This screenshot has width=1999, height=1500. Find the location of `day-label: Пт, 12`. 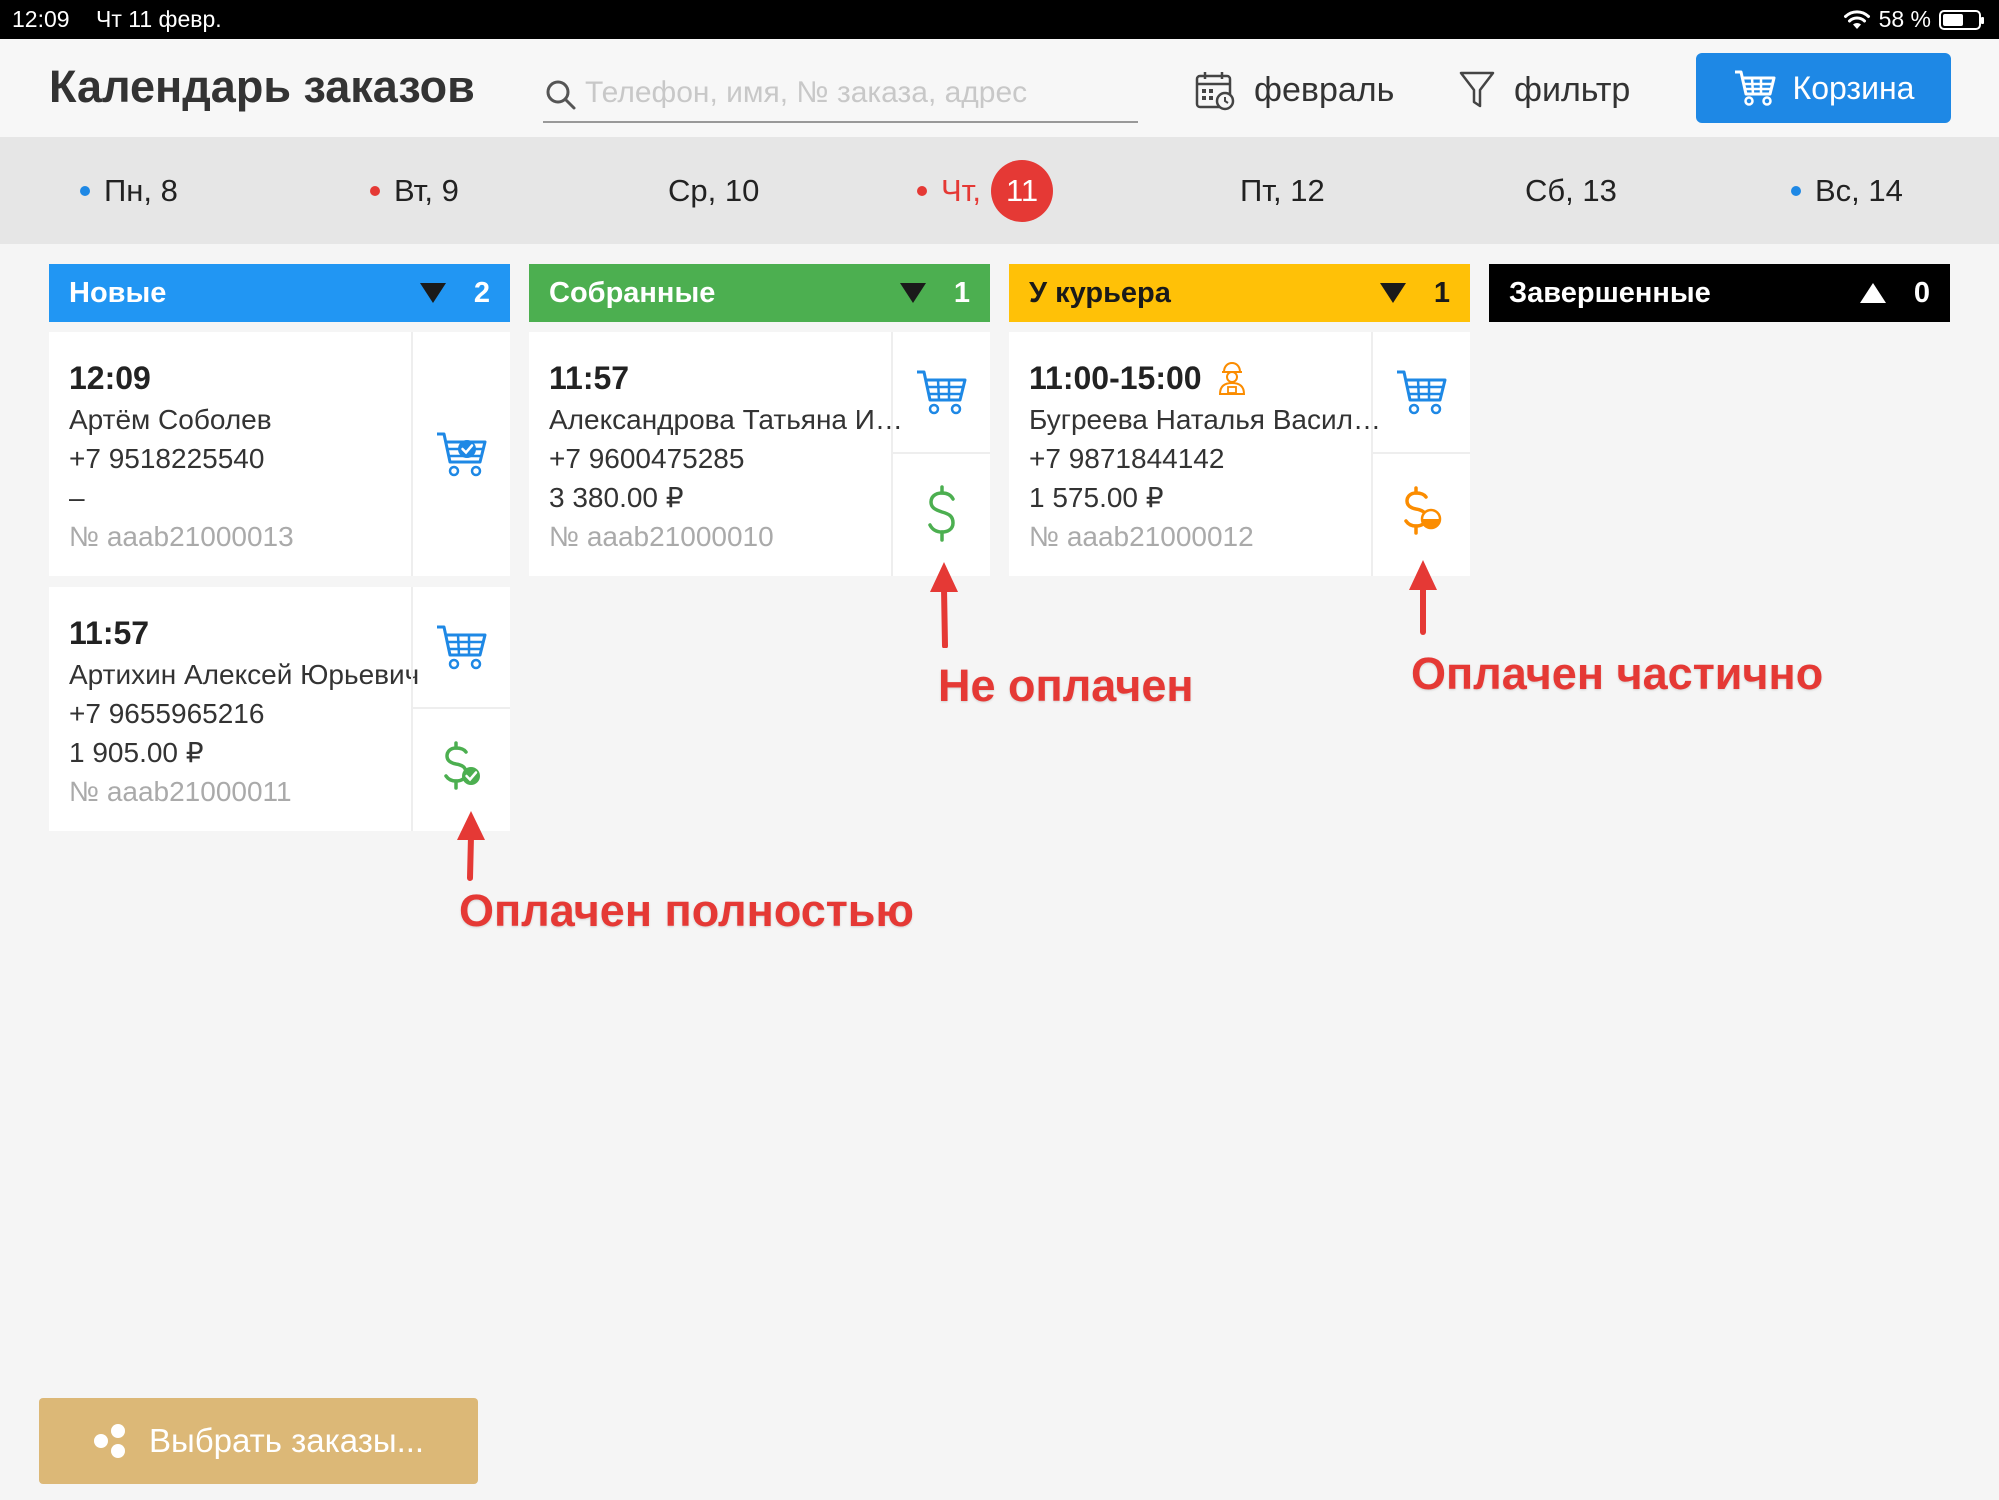

day-label: Пт, 12 is located at coordinates (1282, 190).